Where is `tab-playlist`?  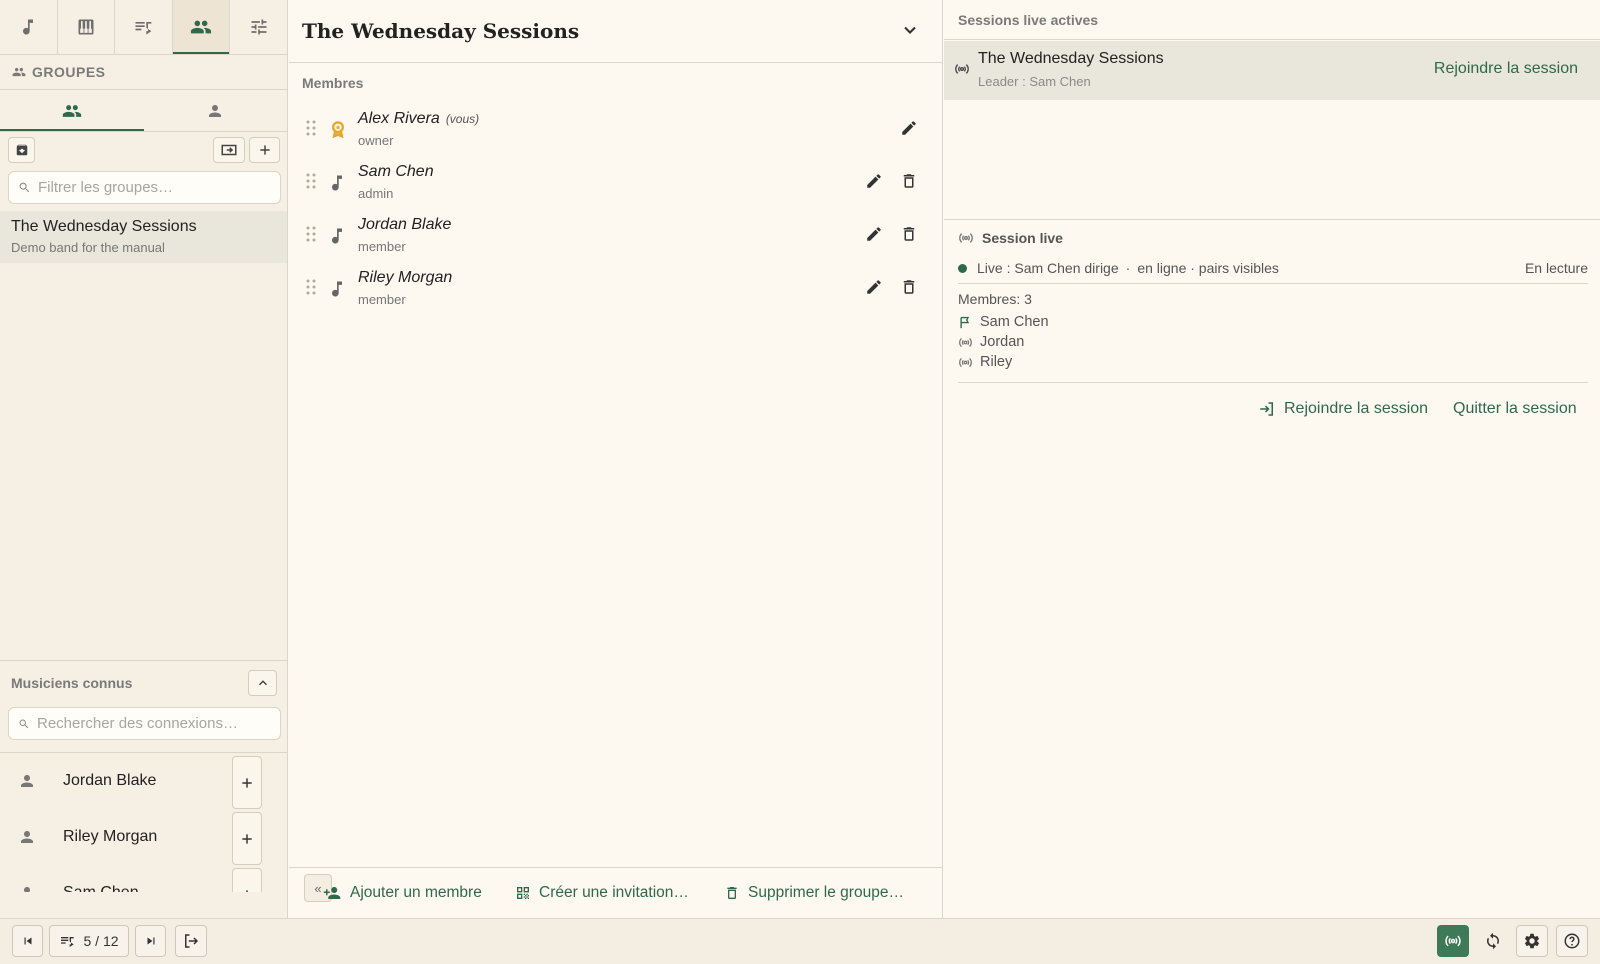
tab-playlist is located at coordinates (144, 27).